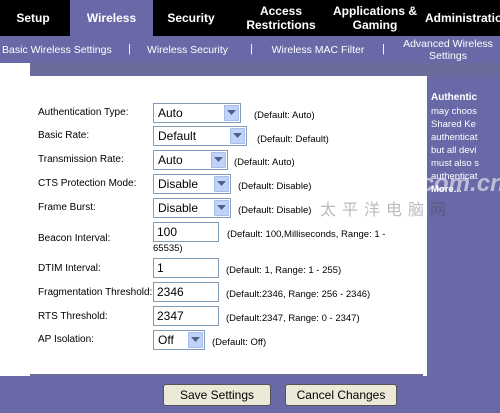  I want to click on help-line: may choos, so click(454, 111).